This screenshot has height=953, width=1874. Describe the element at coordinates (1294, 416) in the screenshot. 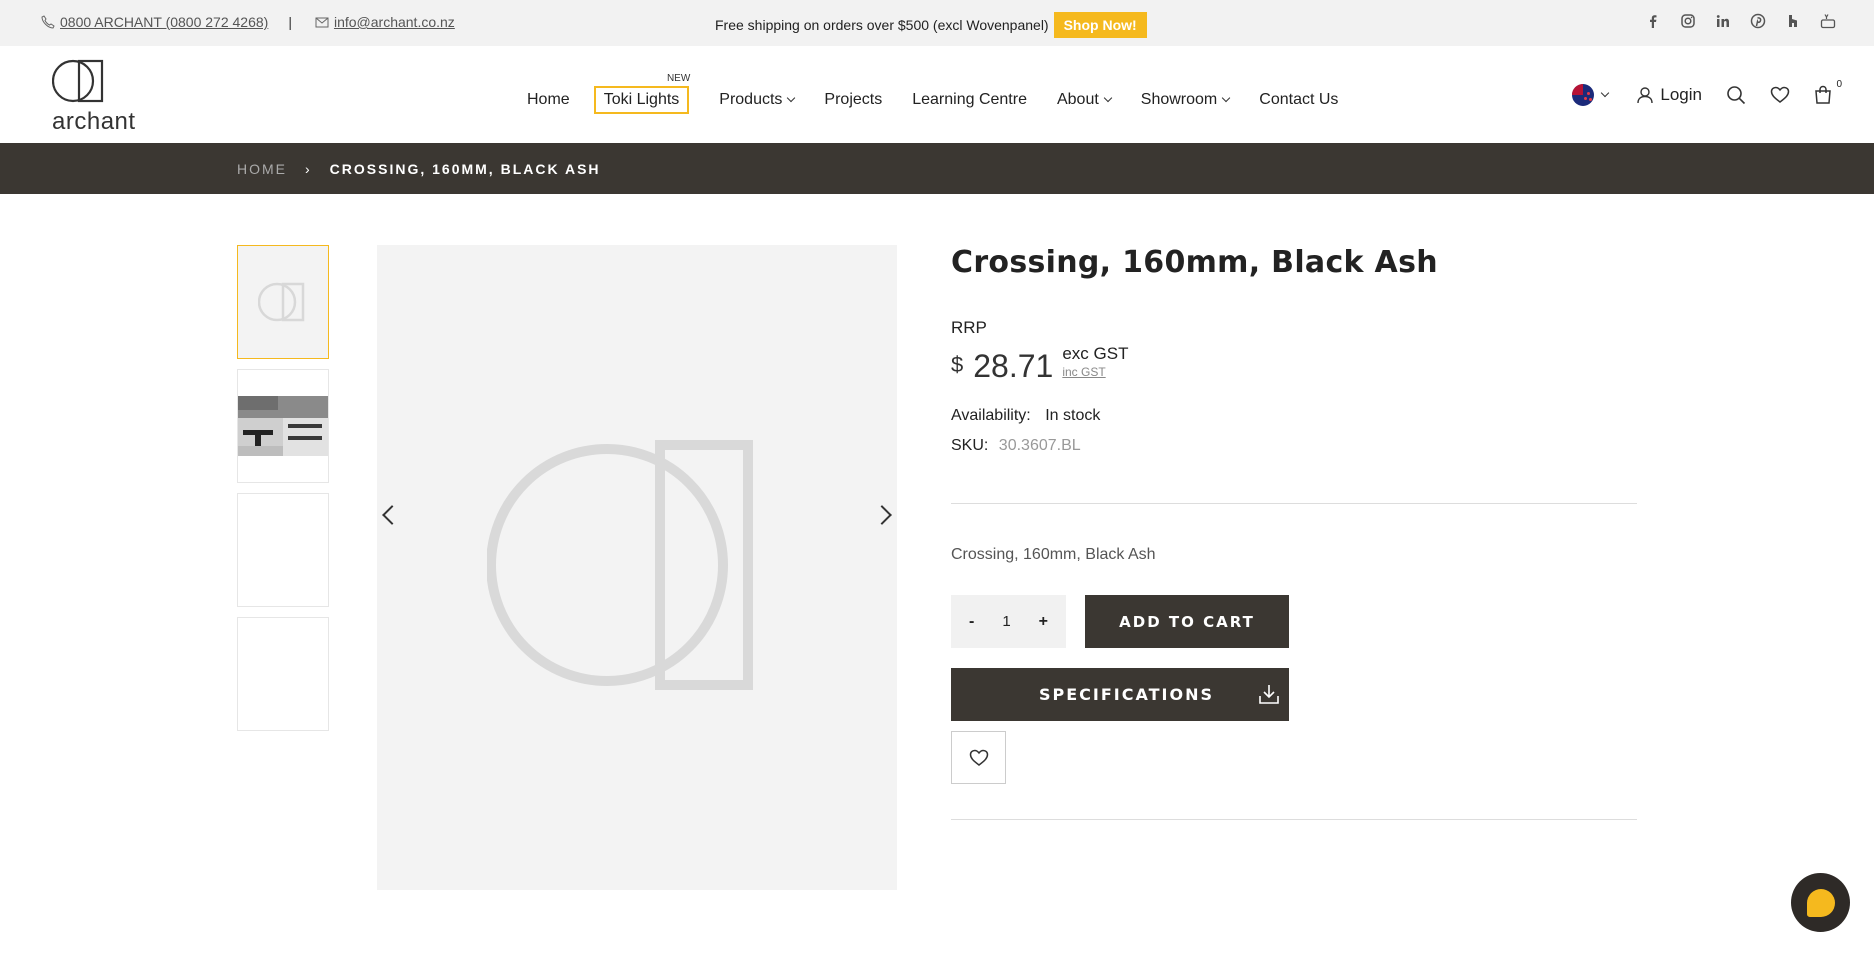

I see `availability: Availability: In stock` at that location.